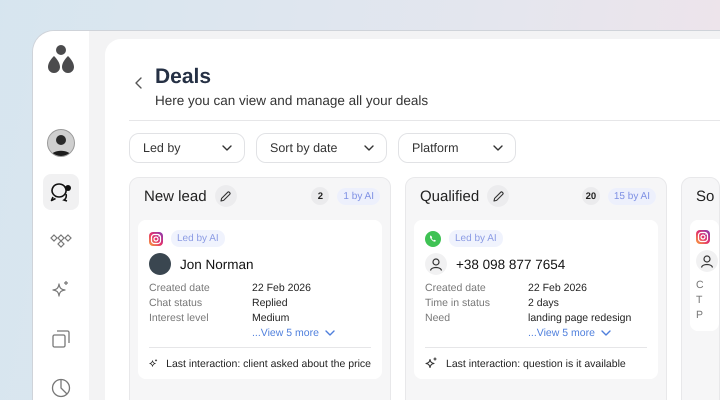 This screenshot has height=400, width=720. What do you see at coordinates (544, 303) in the screenshot?
I see `field-value: 2 days` at bounding box center [544, 303].